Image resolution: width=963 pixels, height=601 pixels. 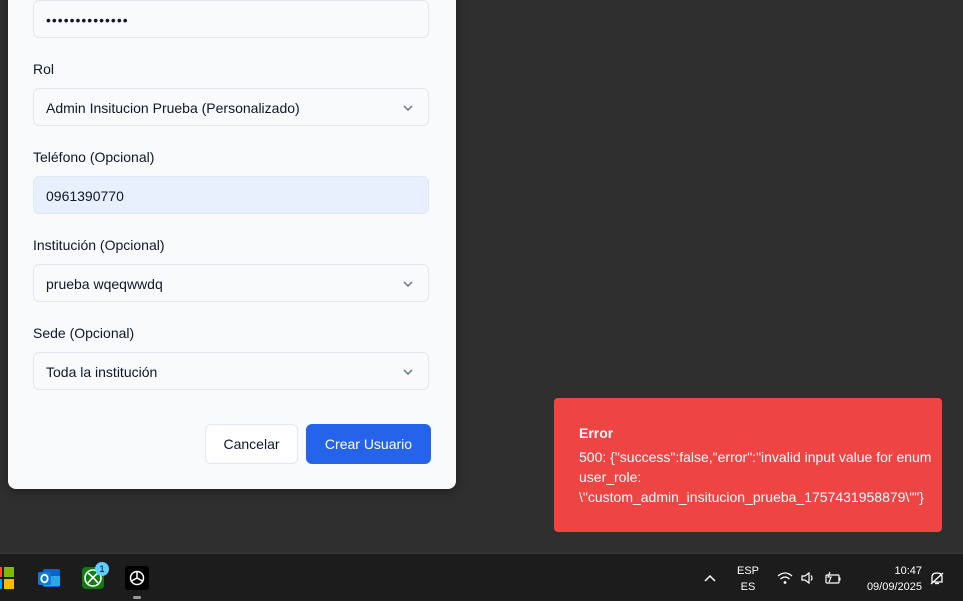 I want to click on chatgpt-icon, so click(x=137, y=578).